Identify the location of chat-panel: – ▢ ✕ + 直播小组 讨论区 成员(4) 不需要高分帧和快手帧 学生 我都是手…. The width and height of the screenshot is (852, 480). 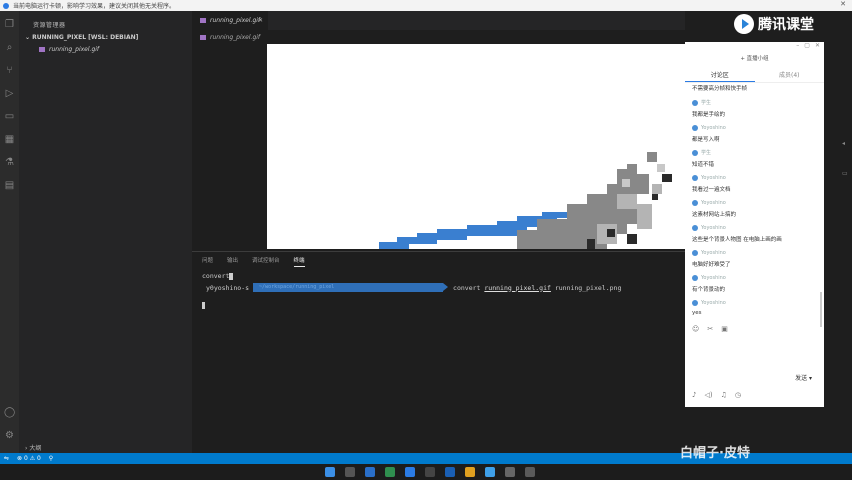
(754, 224).